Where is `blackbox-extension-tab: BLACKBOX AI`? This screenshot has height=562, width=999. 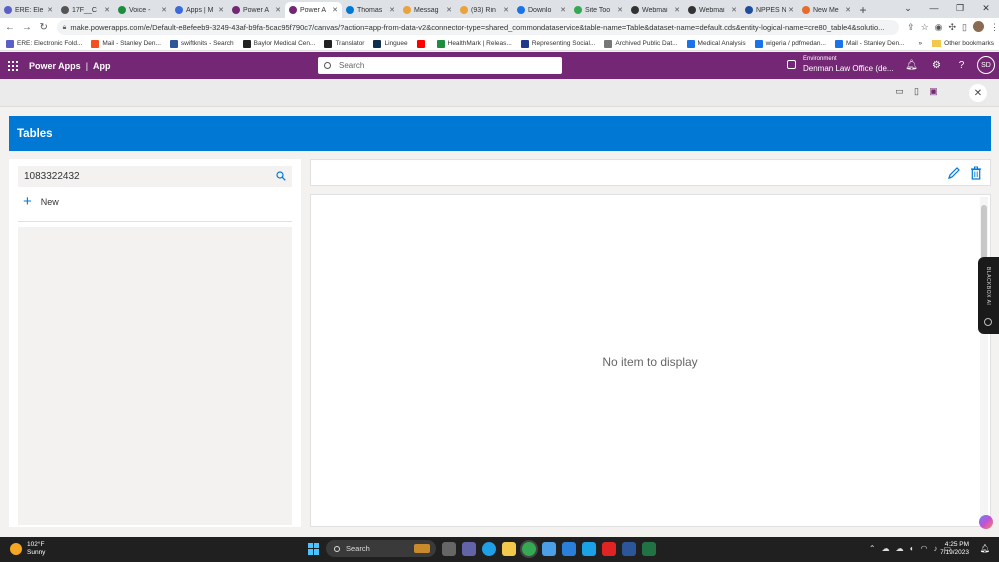
blackbox-extension-tab: BLACKBOX AI is located at coordinates (988, 295).